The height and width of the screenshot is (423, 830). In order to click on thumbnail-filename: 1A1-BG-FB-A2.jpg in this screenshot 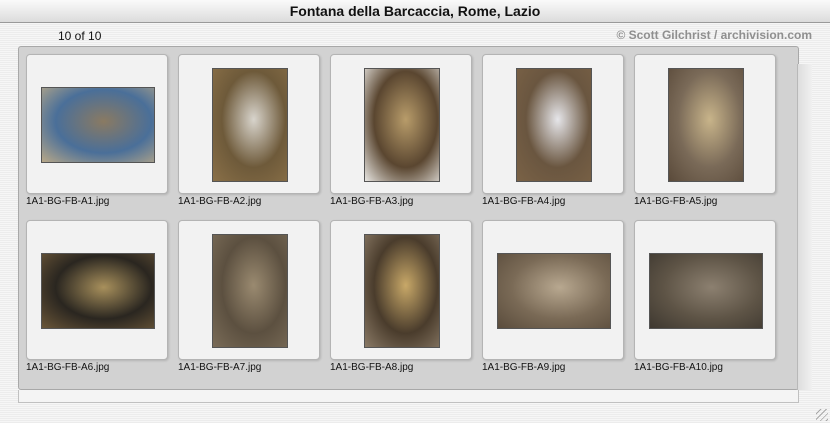, I will do `click(220, 201)`.